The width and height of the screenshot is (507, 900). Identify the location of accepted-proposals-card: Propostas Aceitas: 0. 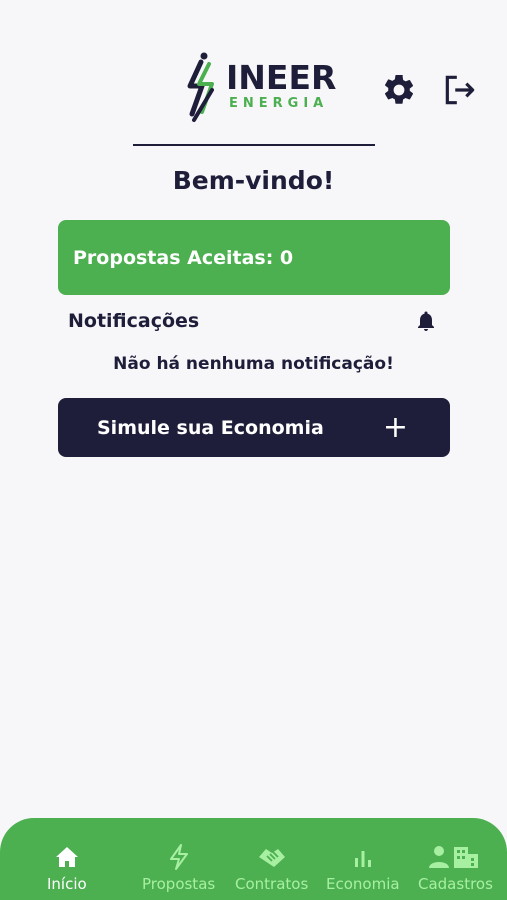
(254, 257).